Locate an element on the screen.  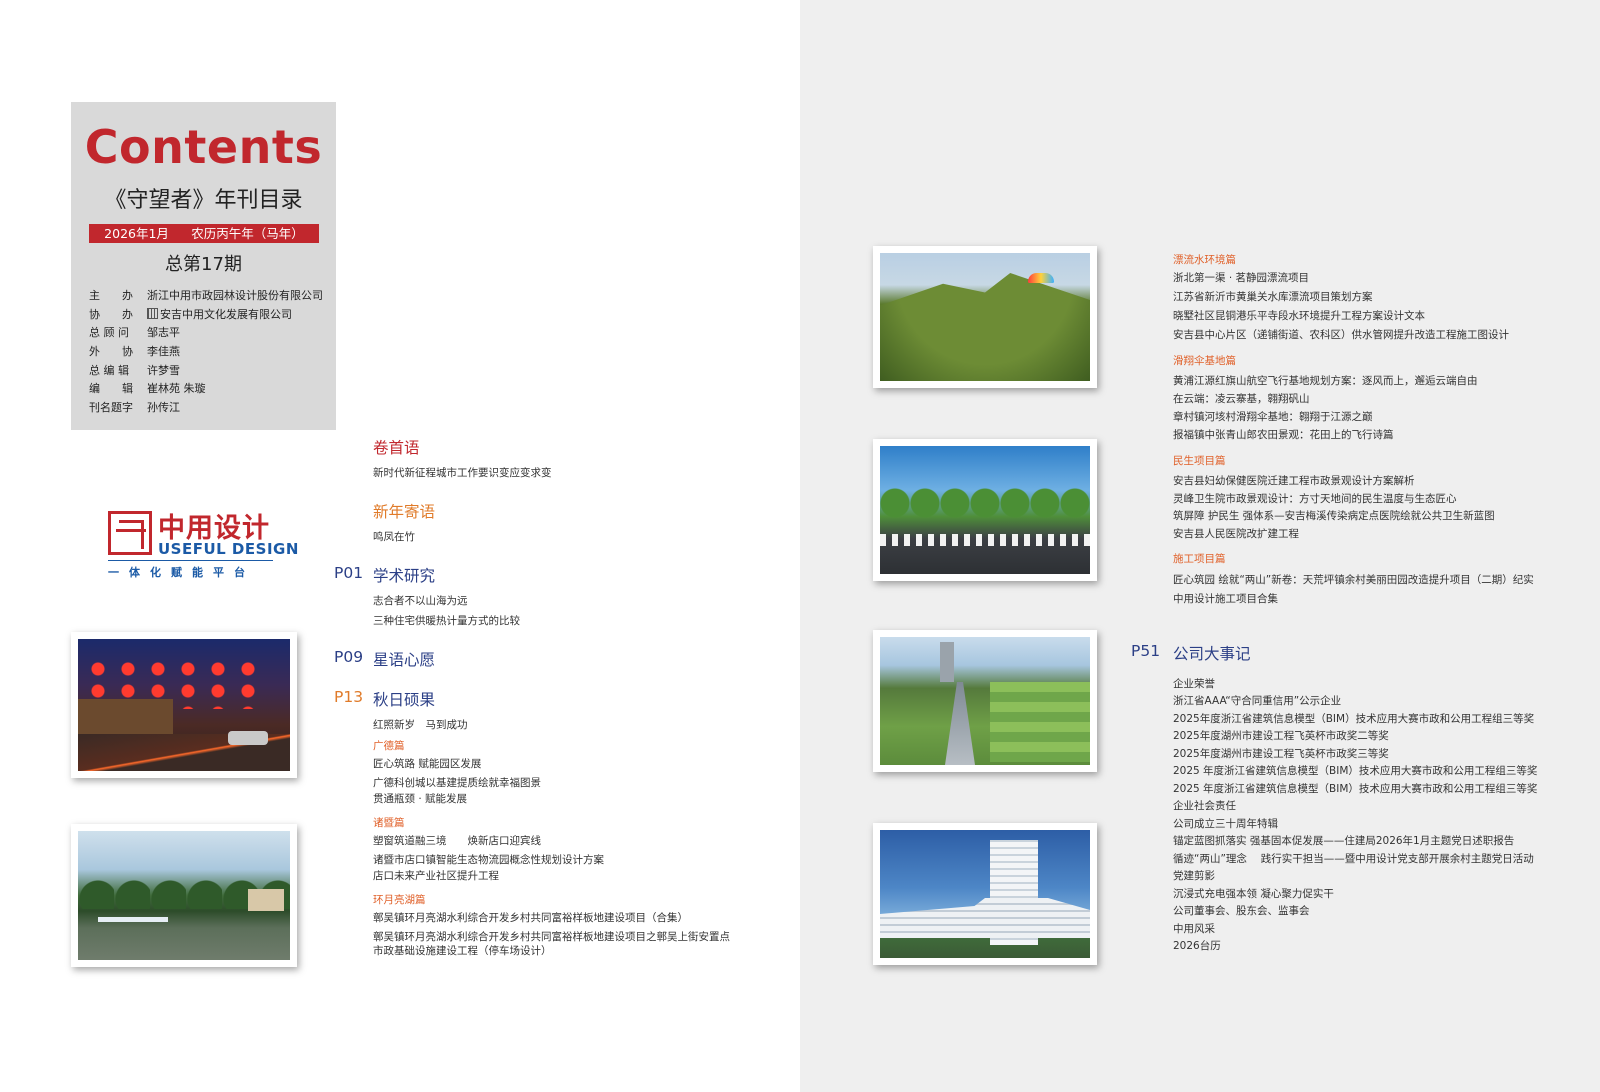
road-image is located at coordinates (985, 510).